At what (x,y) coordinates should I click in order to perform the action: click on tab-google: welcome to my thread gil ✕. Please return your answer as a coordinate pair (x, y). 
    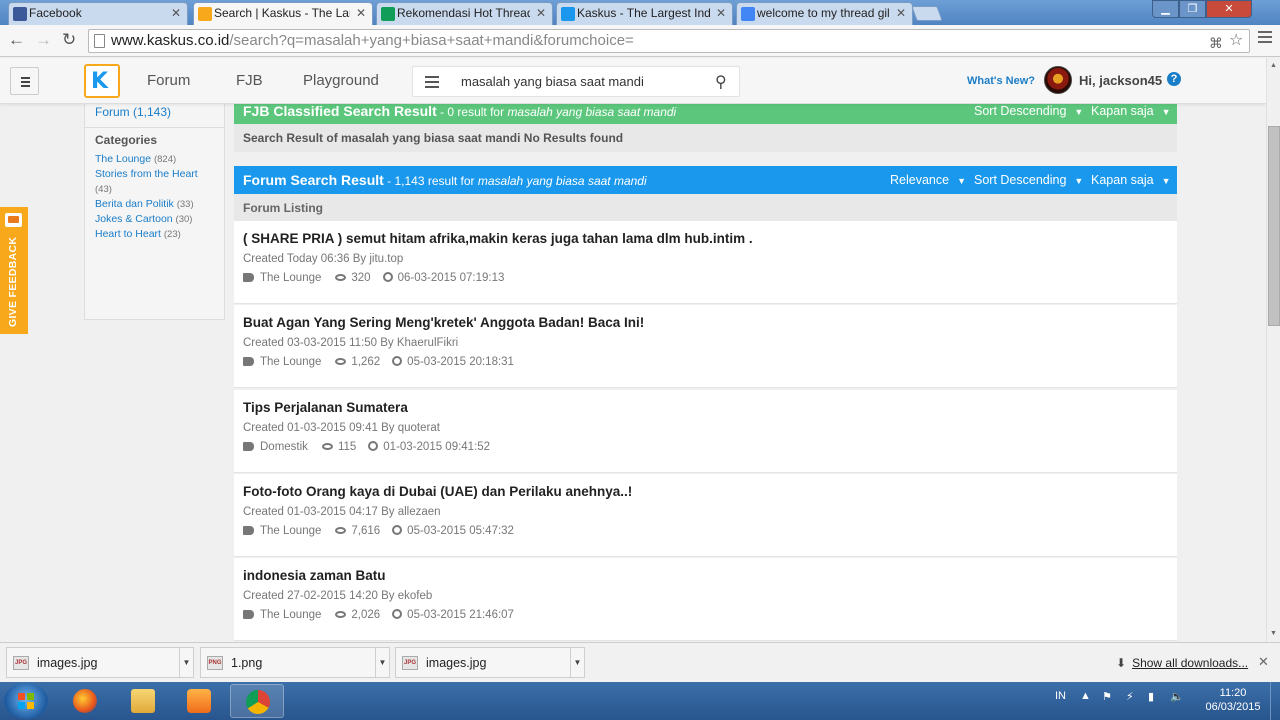
    Looking at the image, I should click on (824, 13).